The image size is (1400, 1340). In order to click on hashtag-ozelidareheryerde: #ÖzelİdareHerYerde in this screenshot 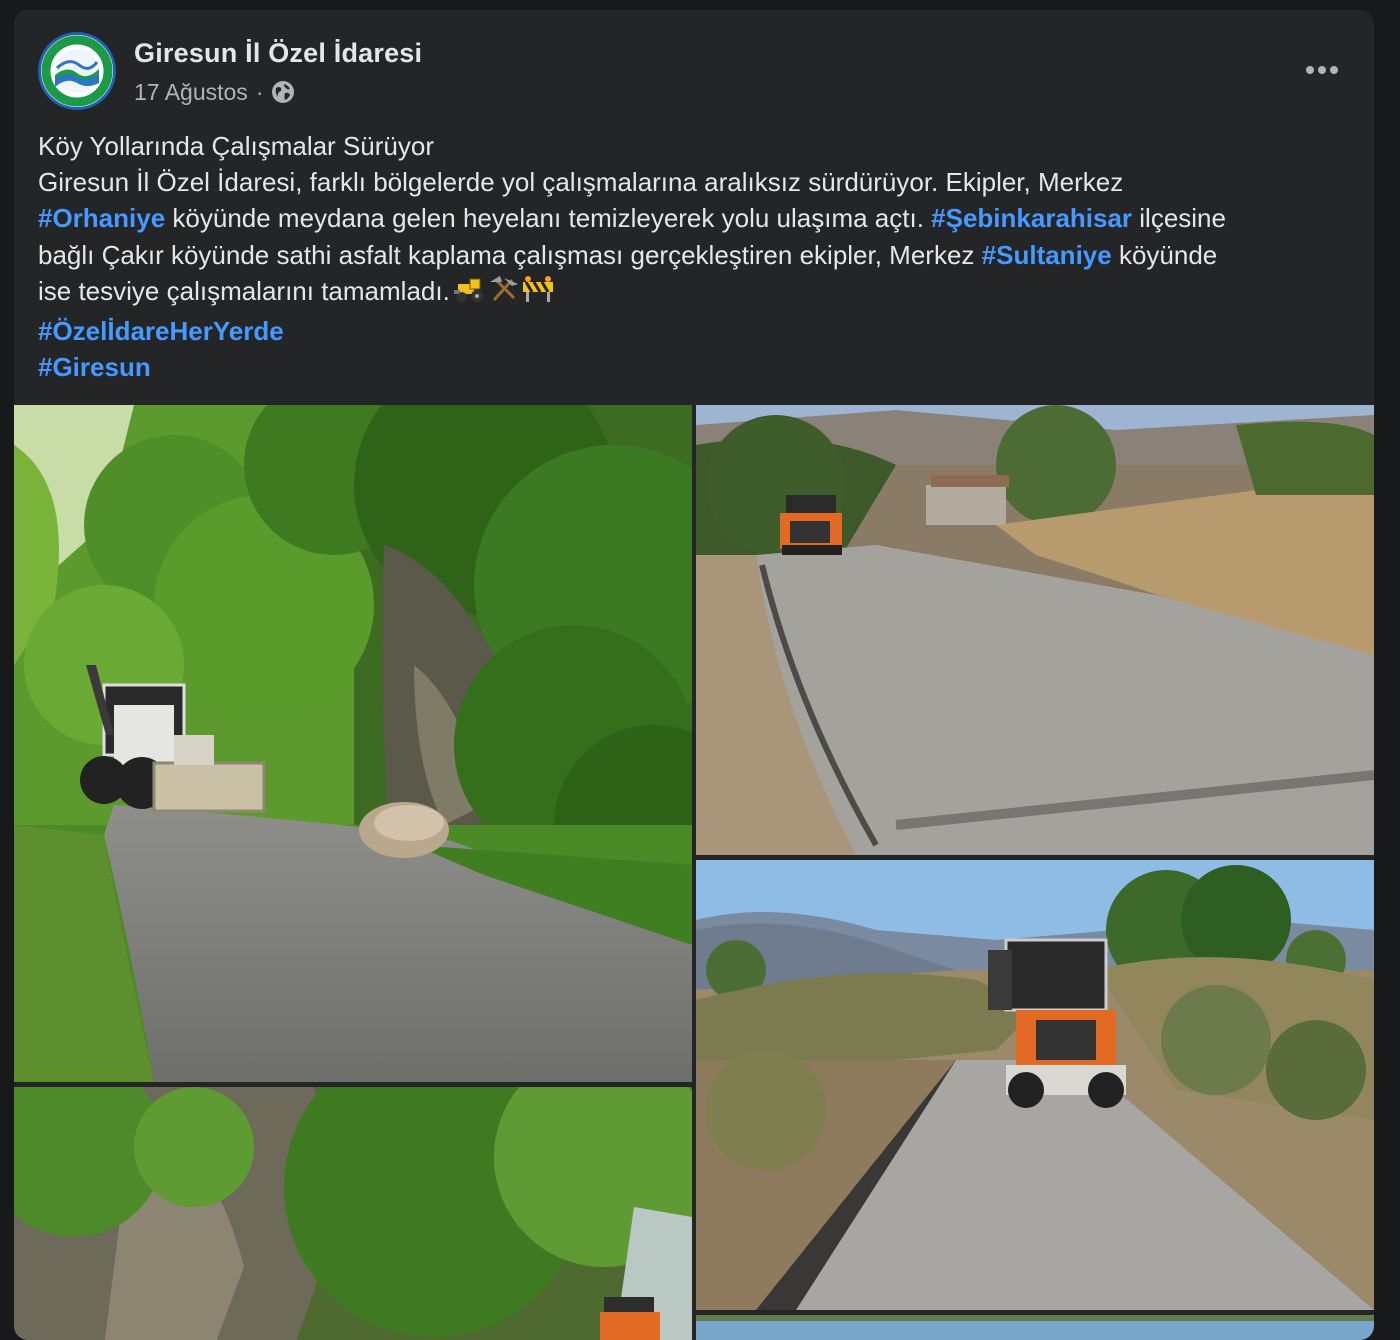, I will do `click(161, 331)`.